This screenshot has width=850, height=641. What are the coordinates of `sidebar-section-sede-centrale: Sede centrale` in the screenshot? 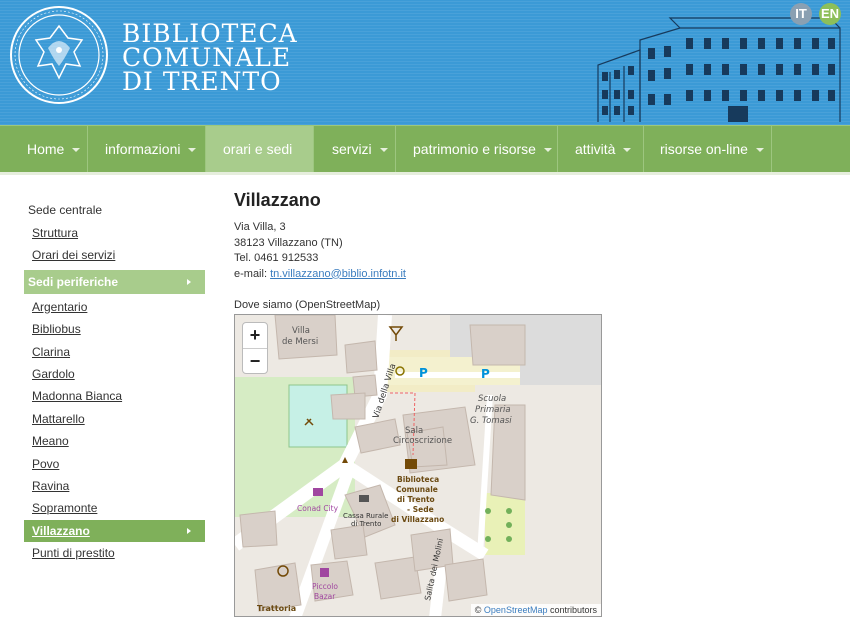 It's located at (65, 210).